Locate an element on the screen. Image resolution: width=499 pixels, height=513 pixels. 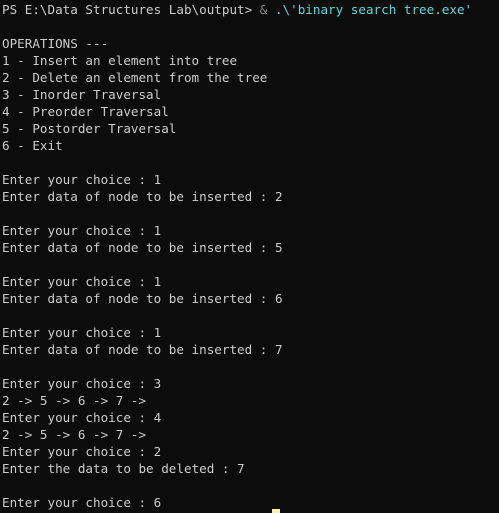
output-line: Enter data of node to be inserted : 2 is located at coordinates (142, 196).